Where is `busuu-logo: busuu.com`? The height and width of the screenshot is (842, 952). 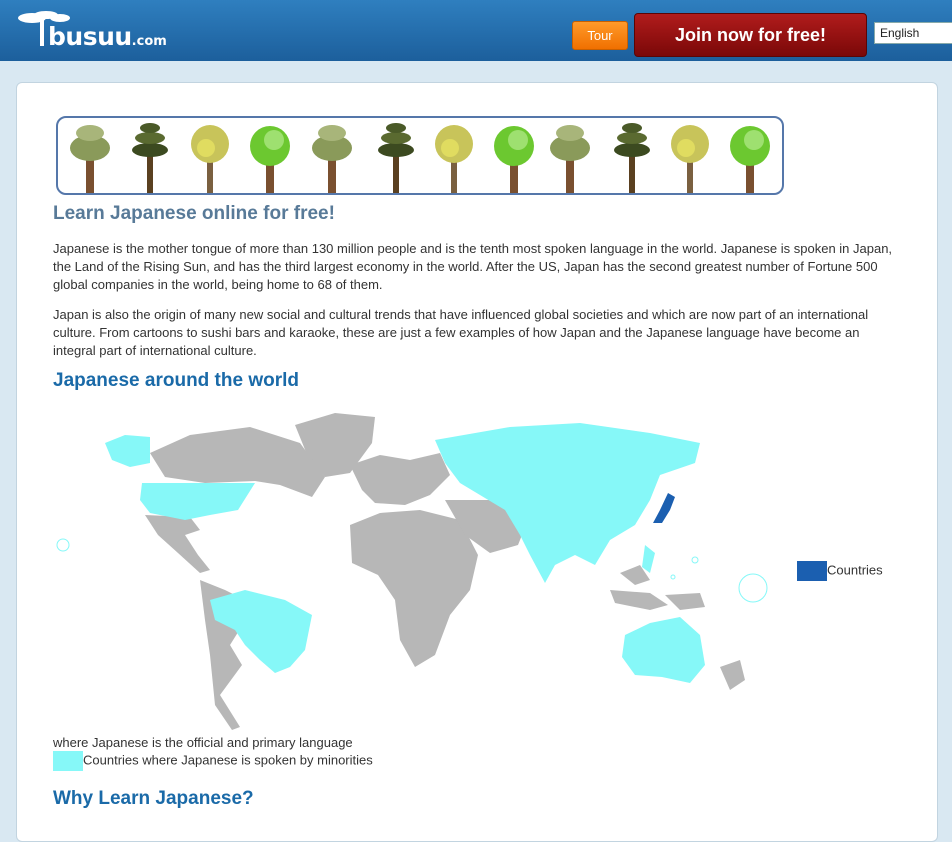
busuu-logo: busuu.com is located at coordinates (89, 29).